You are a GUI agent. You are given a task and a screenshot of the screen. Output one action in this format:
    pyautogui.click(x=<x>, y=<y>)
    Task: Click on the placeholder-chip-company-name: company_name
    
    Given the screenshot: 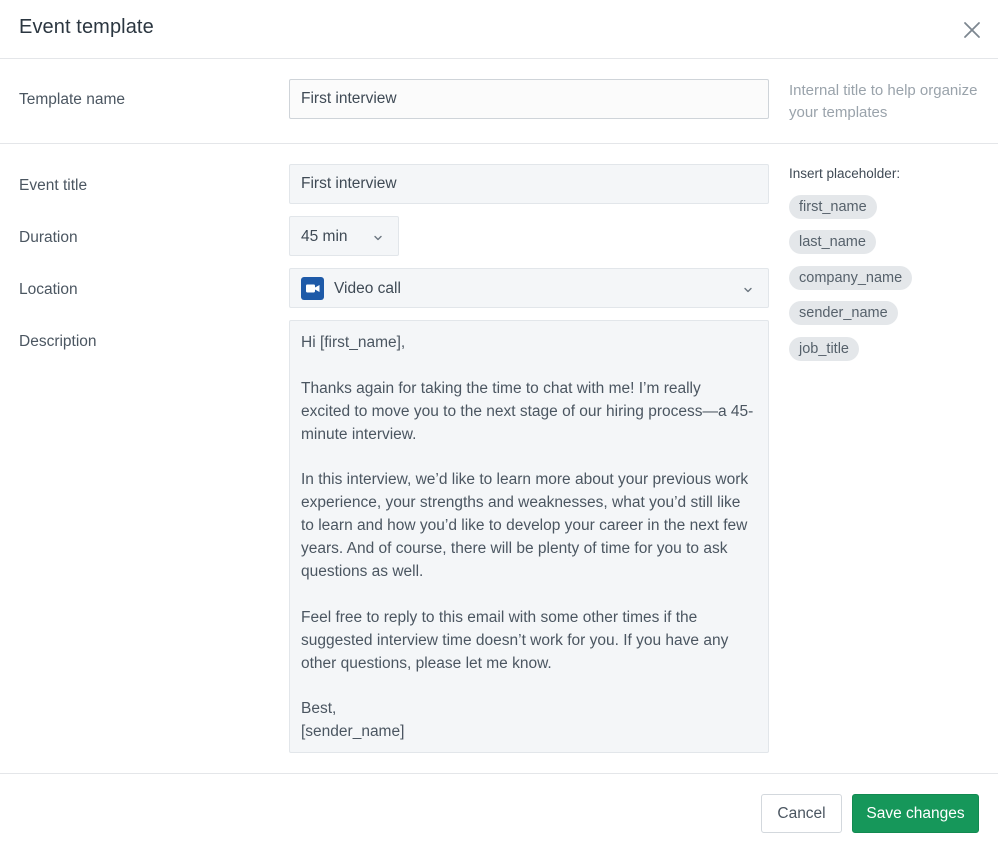 What is the action you would take?
    pyautogui.click(x=851, y=278)
    